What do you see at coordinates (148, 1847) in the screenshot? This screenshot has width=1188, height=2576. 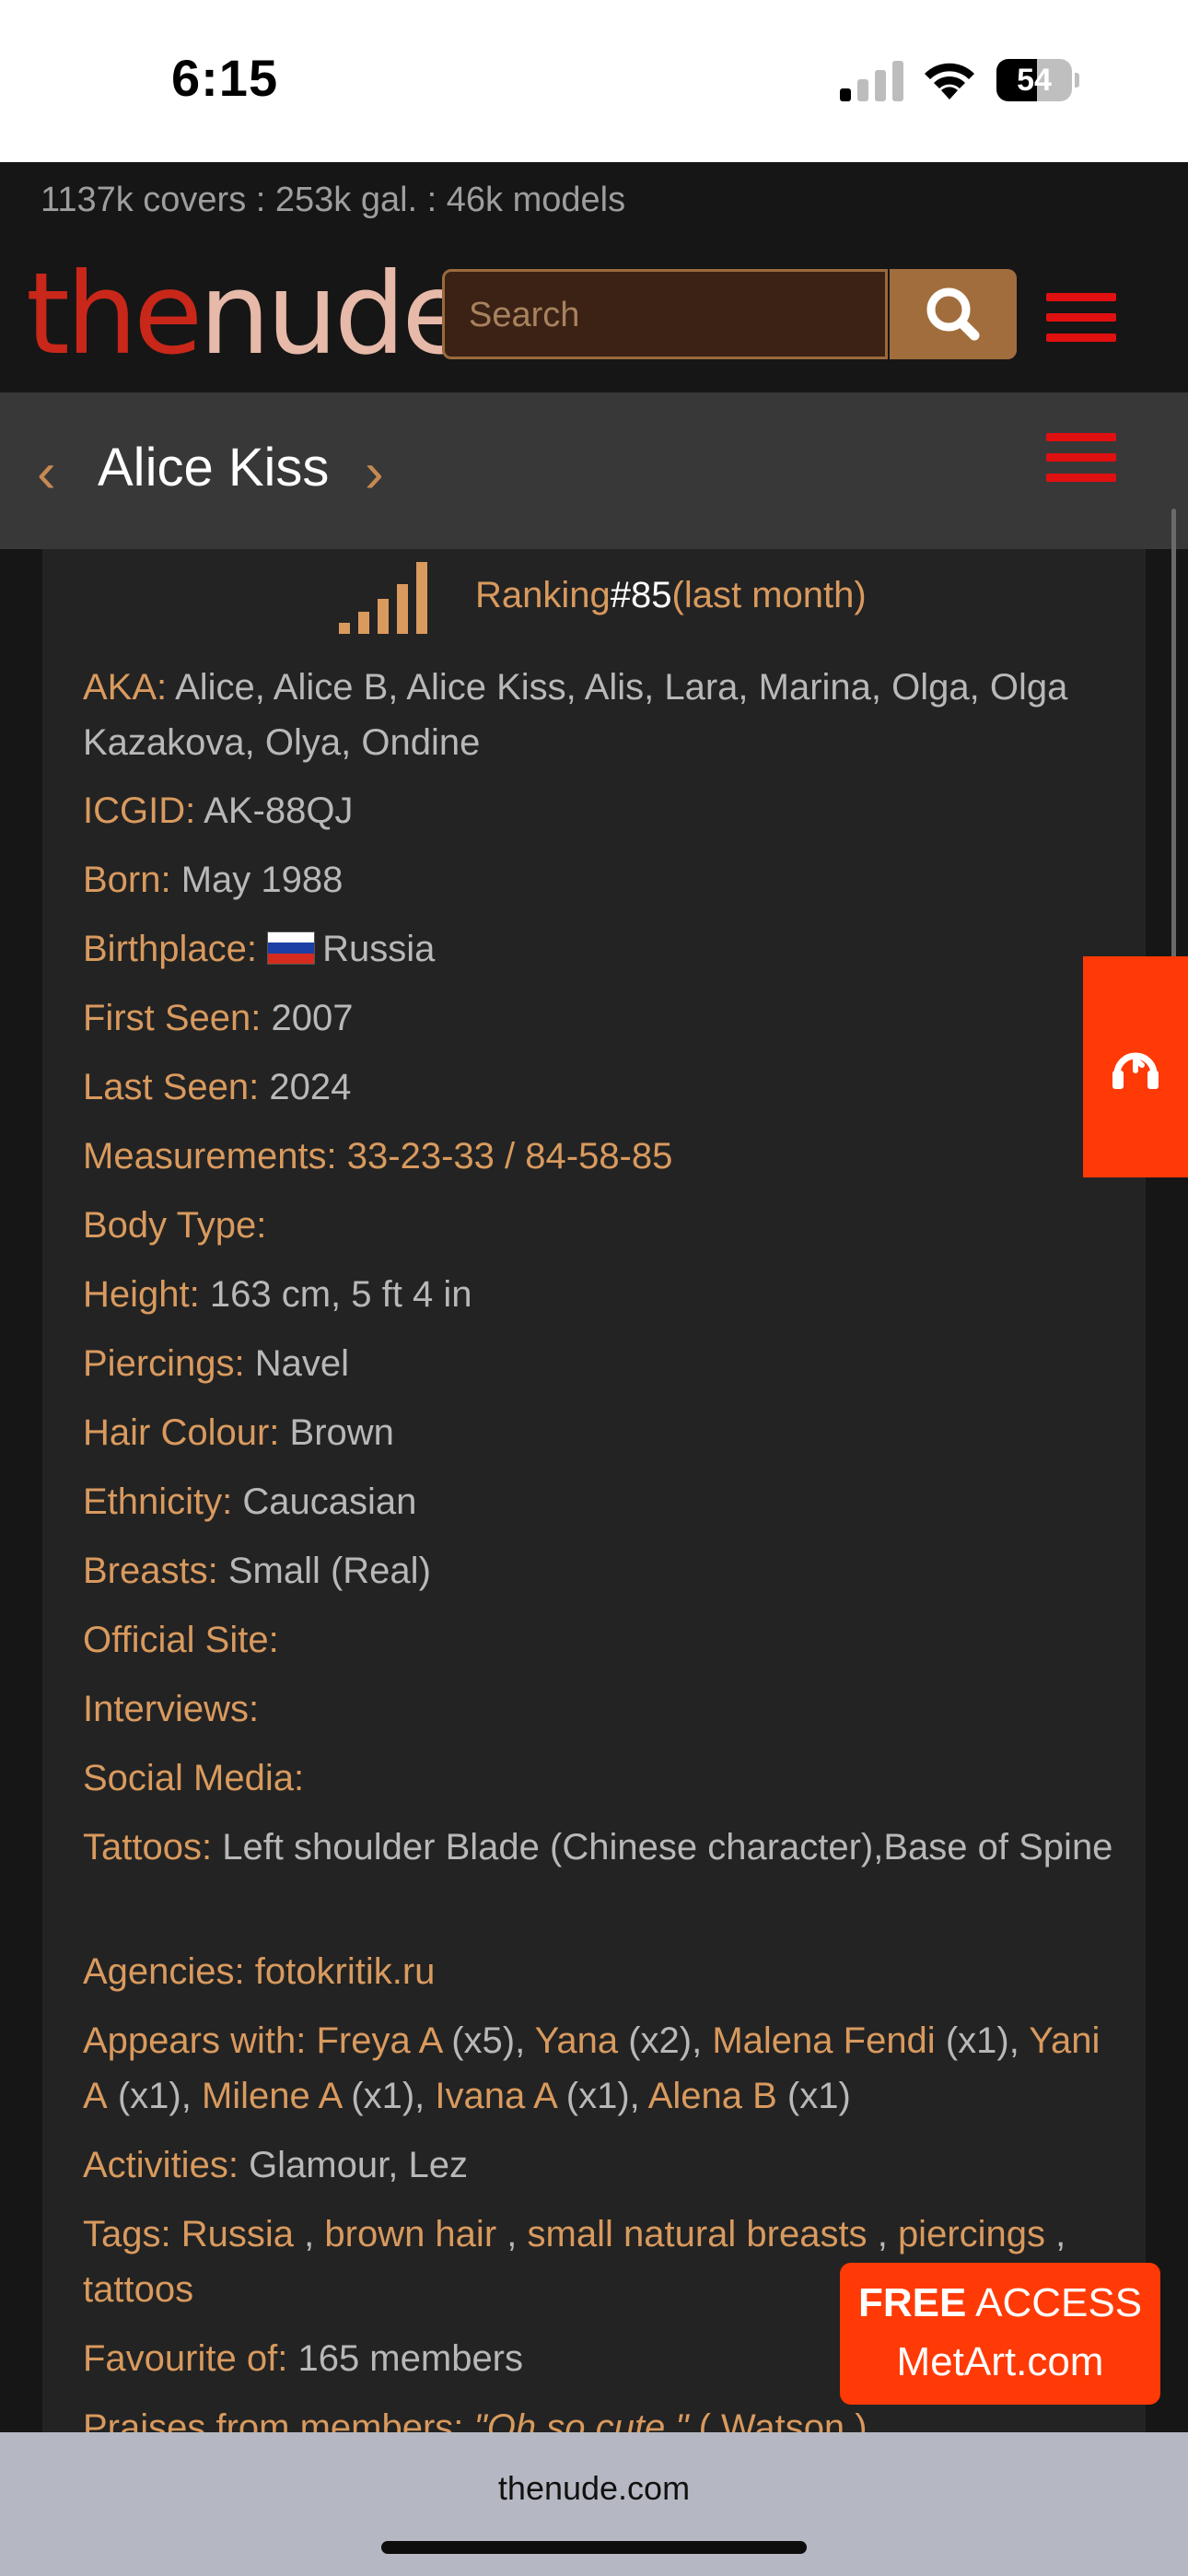 I see `tattoos-label: Tattoos:` at bounding box center [148, 1847].